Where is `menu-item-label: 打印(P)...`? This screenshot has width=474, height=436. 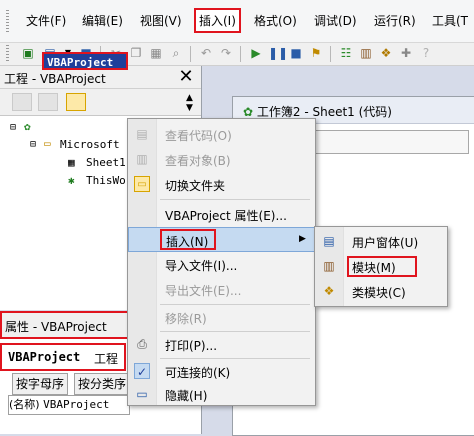 menu-item-label: 打印(P)... is located at coordinates (191, 346).